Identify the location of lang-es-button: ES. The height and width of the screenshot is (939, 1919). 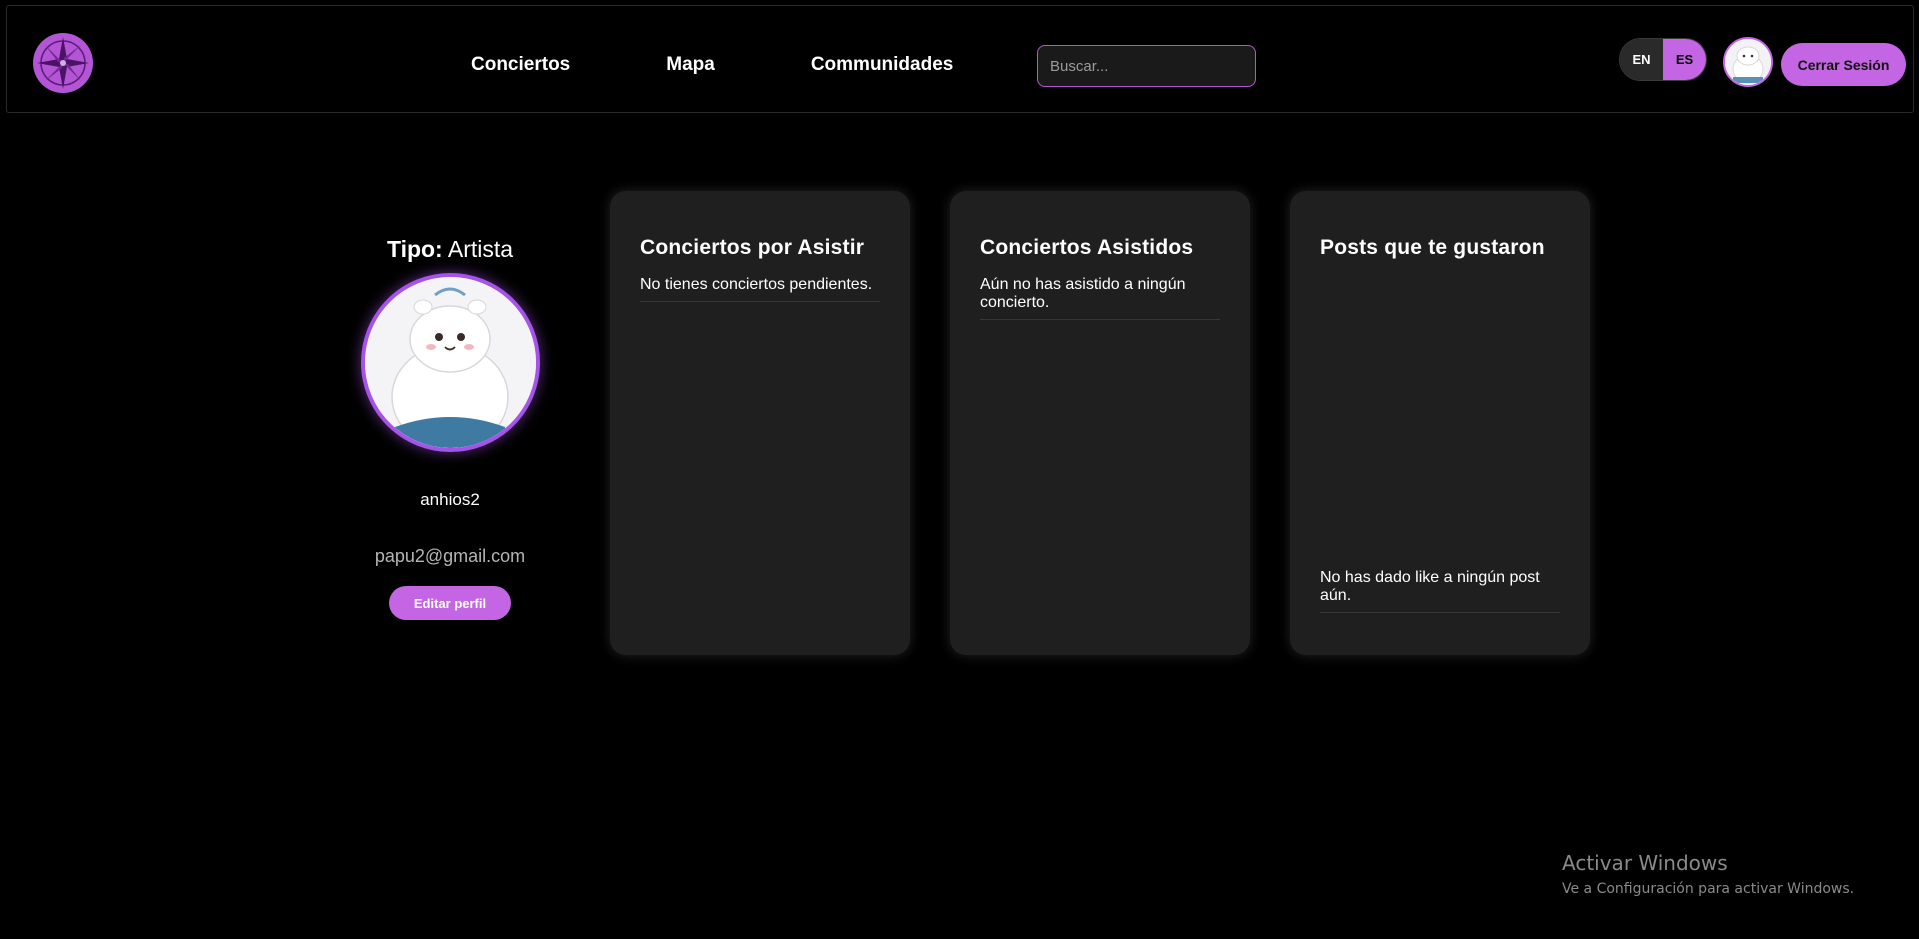
(1684, 59).